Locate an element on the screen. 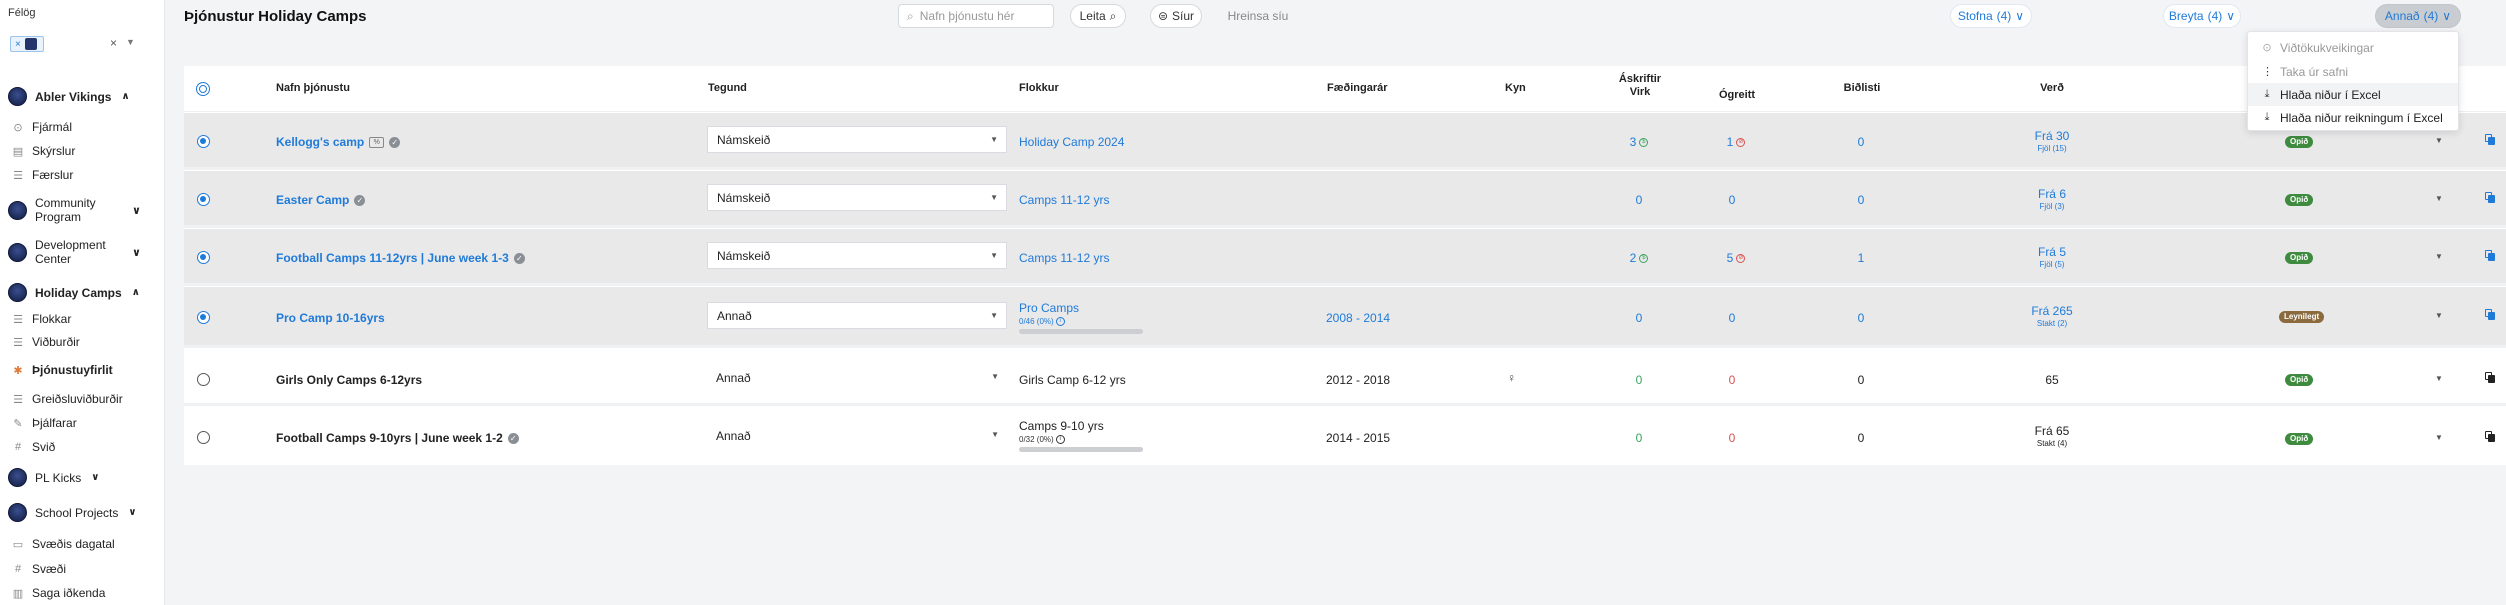  club-select: × × ▼ is located at coordinates (72, 44).